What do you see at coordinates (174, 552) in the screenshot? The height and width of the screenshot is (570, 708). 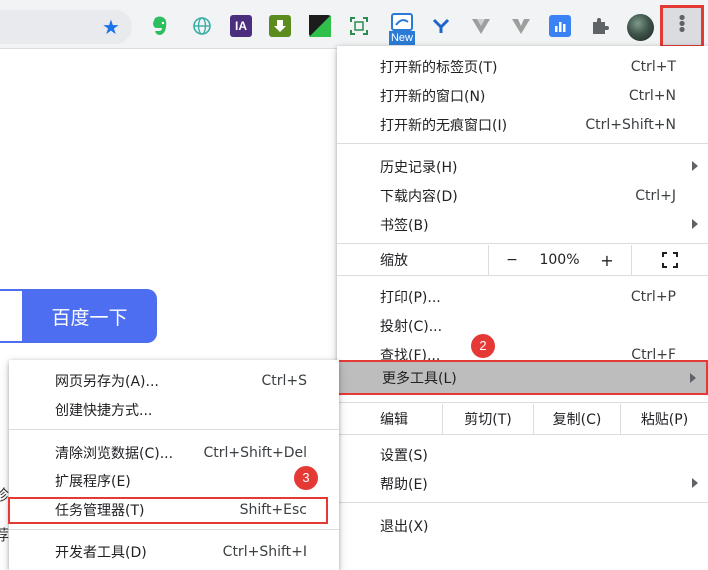 I see `submenu-item-dev-tools: 开发者工具(D) Ctrl+Shift+I` at bounding box center [174, 552].